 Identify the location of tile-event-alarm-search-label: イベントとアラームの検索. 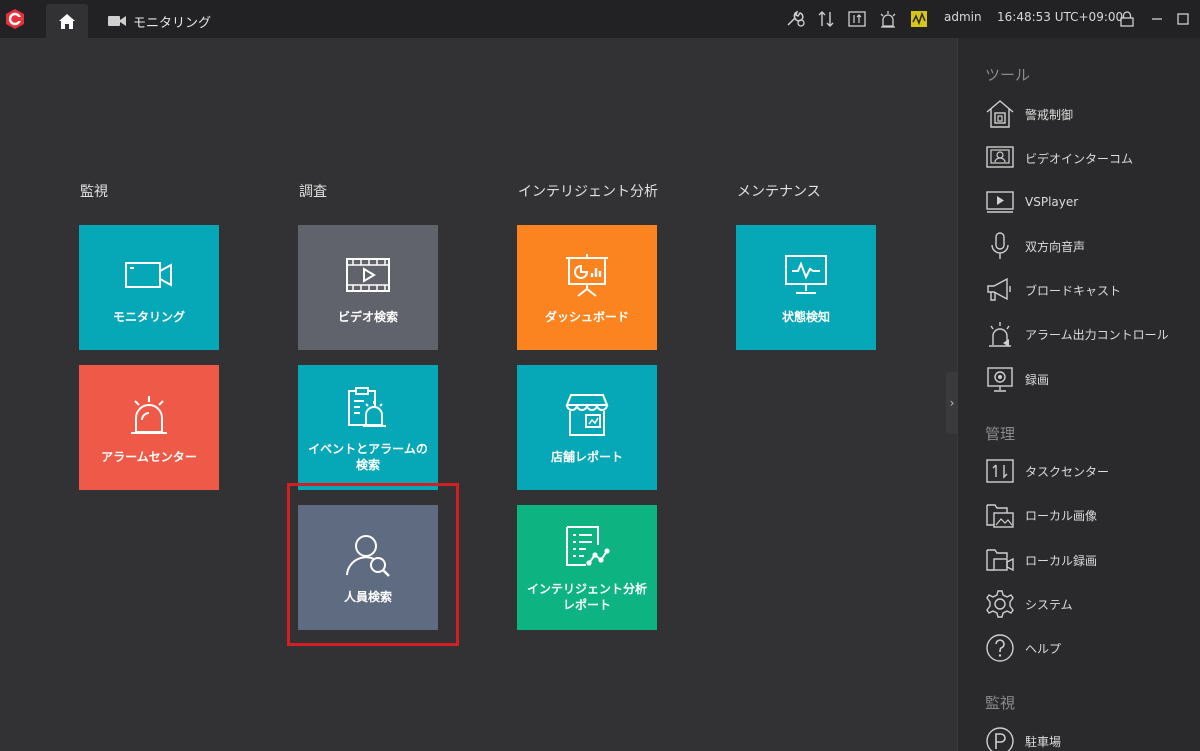
(368, 456).